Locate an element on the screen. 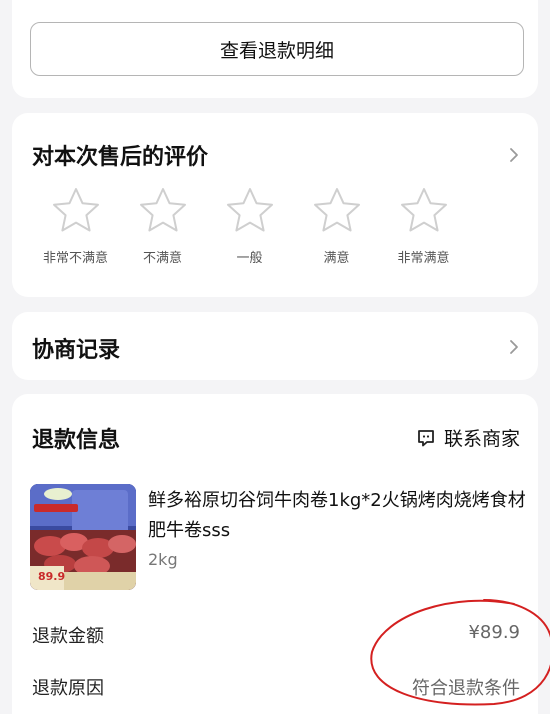  refund-amount-label: 退款金额 is located at coordinates (68, 636).